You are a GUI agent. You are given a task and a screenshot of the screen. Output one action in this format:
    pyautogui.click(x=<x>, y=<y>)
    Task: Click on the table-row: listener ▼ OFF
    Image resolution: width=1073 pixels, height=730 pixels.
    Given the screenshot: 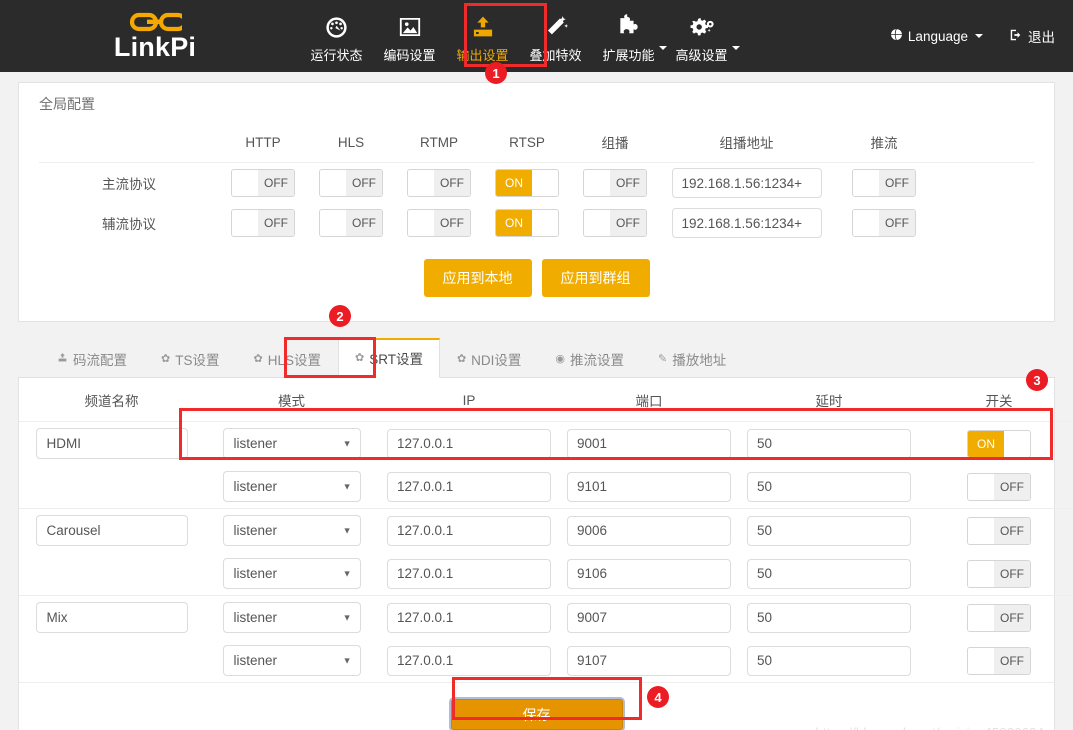 What is the action you would take?
    pyautogui.click(x=546, y=617)
    